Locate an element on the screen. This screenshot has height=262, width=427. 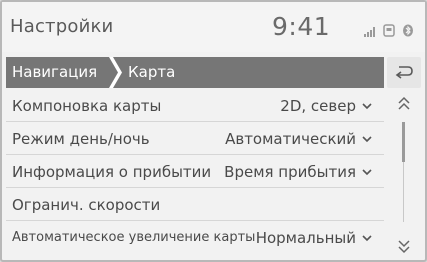
setting-row-day-night-mode: Режим день/ночь Автоматический is located at coordinates (195, 139).